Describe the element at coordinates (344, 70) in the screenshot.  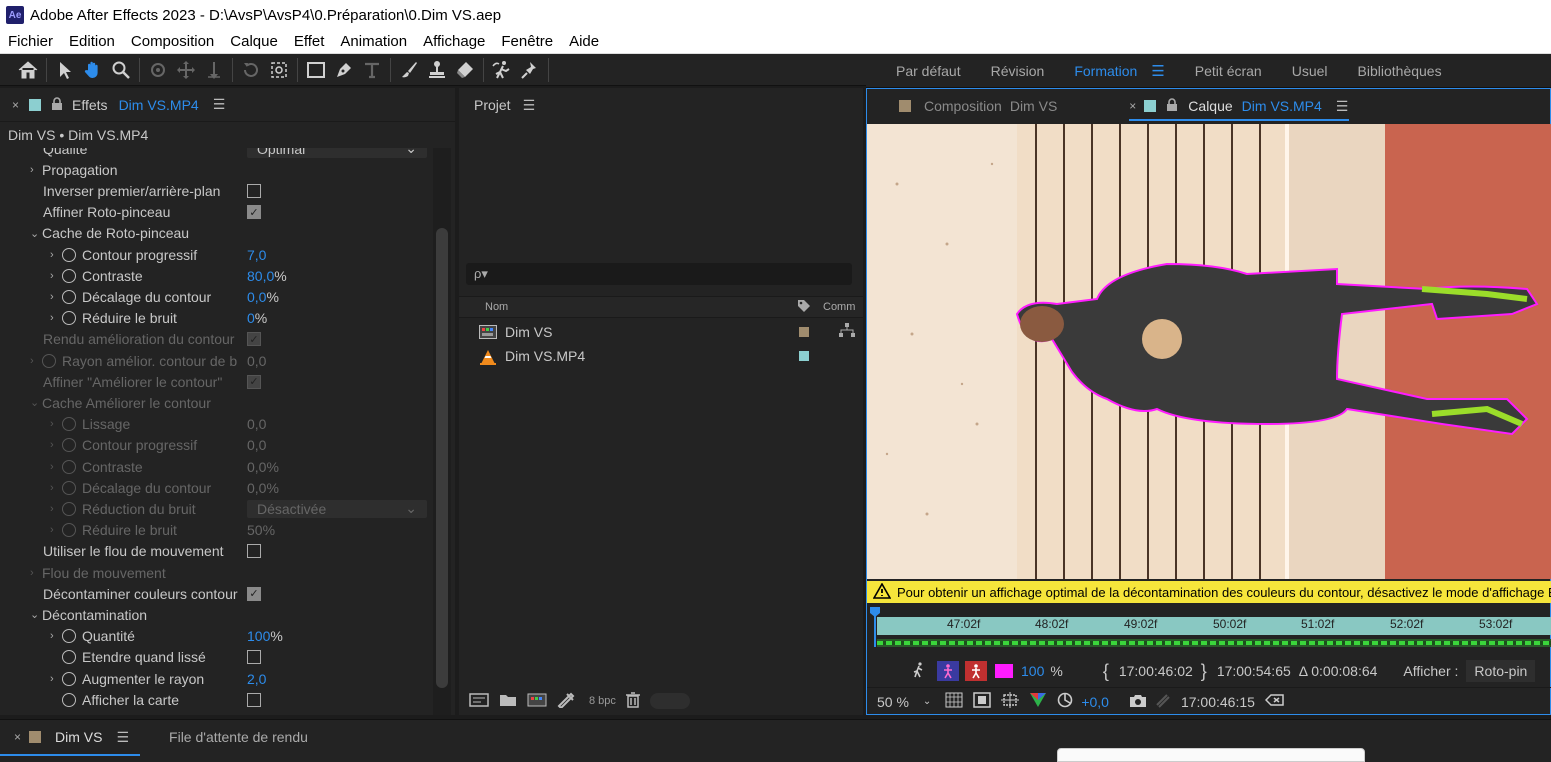
I see `pen-icon` at that location.